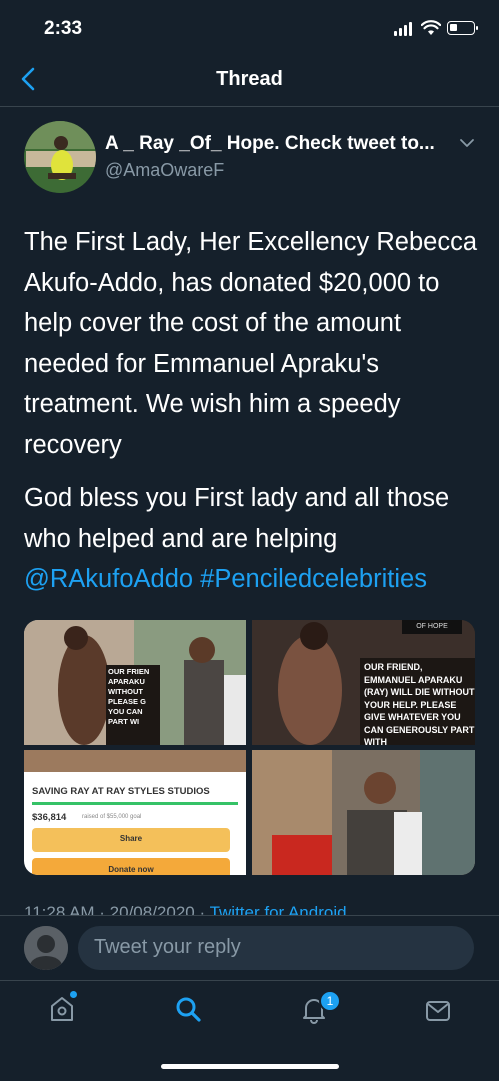  I want to click on wifi-icon, so click(431, 27).